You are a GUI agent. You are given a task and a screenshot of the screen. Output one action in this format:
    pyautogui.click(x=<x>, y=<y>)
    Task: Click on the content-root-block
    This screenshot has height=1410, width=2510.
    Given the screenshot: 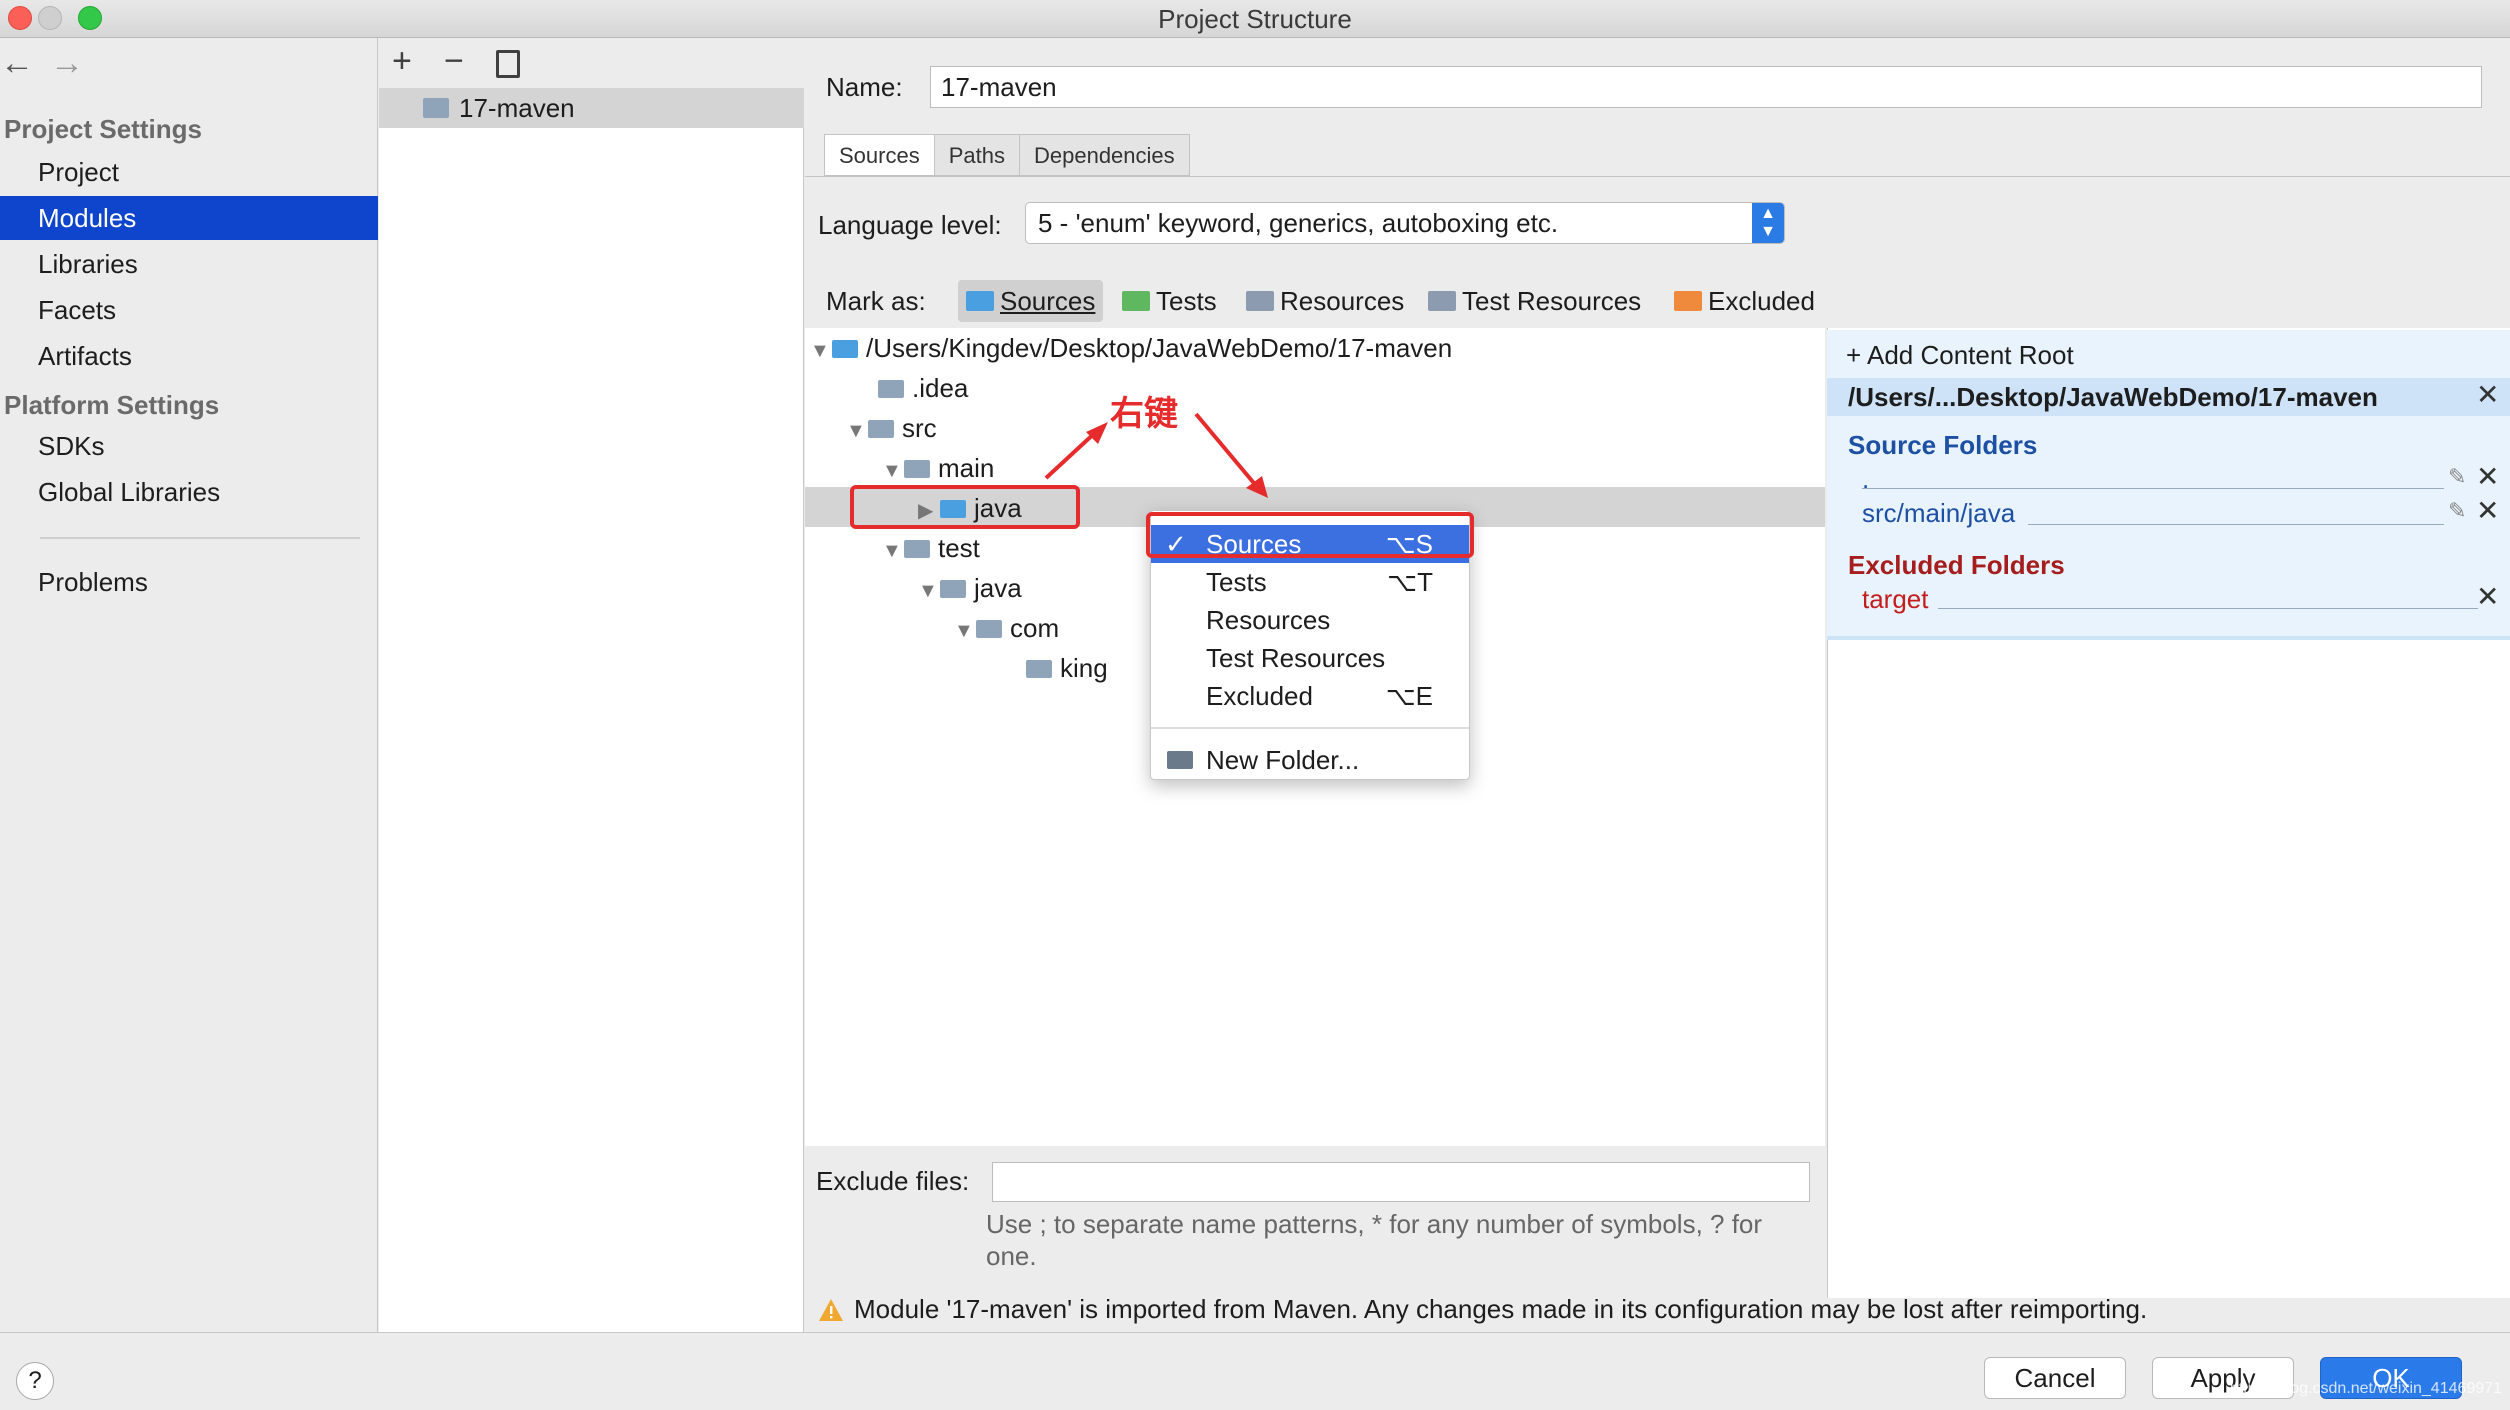 What is the action you would take?
    pyautogui.click(x=2168, y=485)
    